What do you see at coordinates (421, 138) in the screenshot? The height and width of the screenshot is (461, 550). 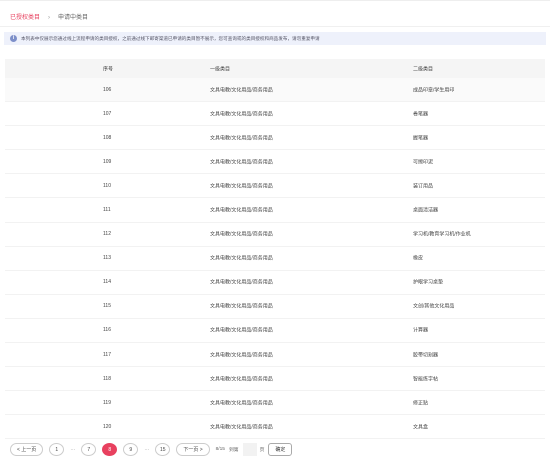 I see `row-level2-category: 握笔器` at bounding box center [421, 138].